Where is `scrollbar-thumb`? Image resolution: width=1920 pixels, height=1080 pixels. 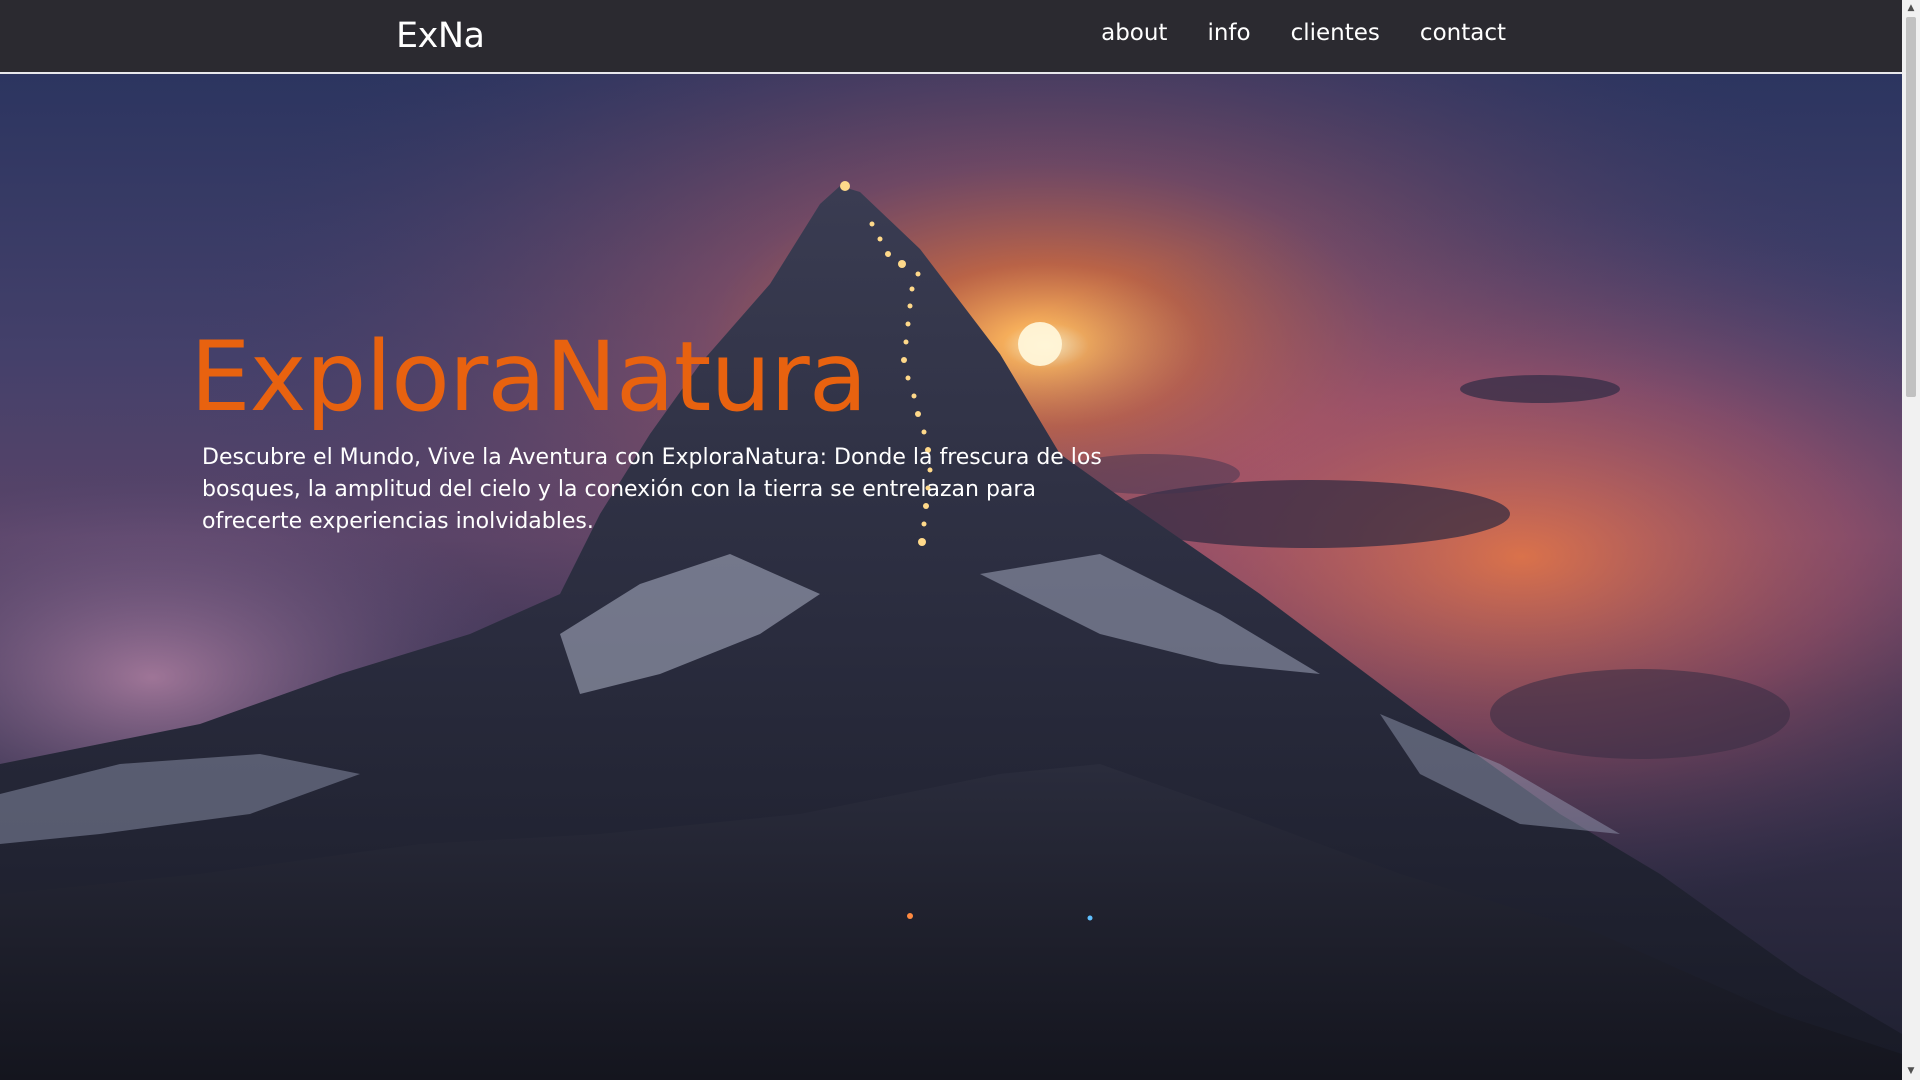
scrollbar-thumb is located at coordinates (1911, 207).